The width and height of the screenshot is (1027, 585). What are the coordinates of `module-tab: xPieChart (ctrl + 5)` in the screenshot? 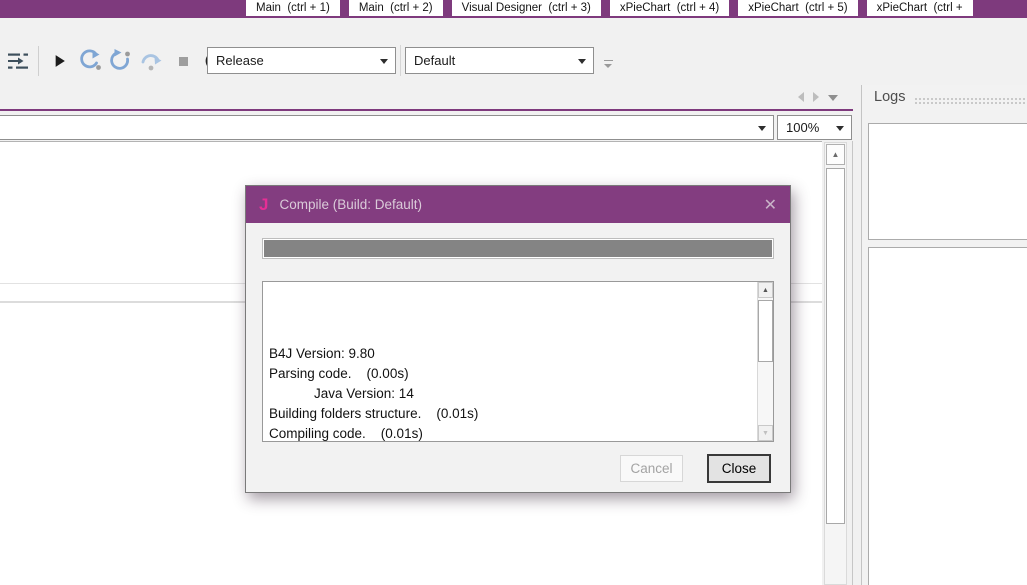 It's located at (798, 8).